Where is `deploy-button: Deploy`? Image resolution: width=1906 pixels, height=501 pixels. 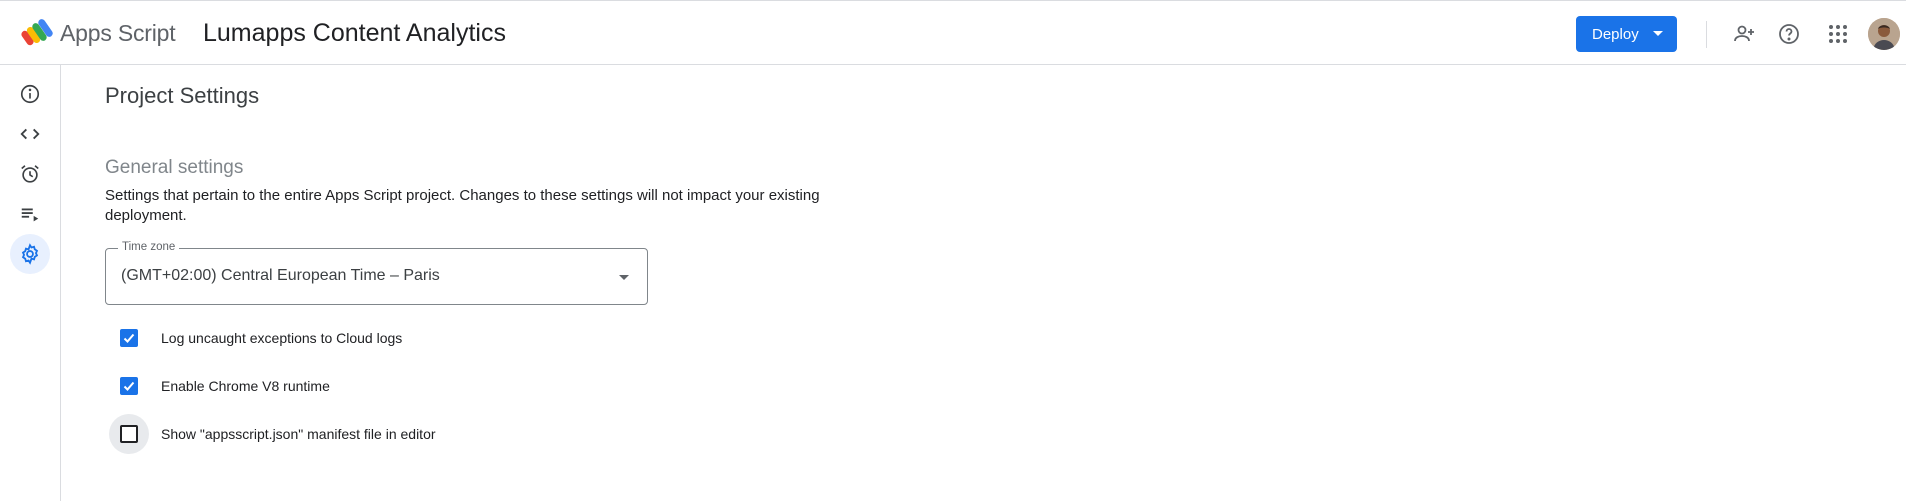
deploy-button: Deploy is located at coordinates (1626, 34).